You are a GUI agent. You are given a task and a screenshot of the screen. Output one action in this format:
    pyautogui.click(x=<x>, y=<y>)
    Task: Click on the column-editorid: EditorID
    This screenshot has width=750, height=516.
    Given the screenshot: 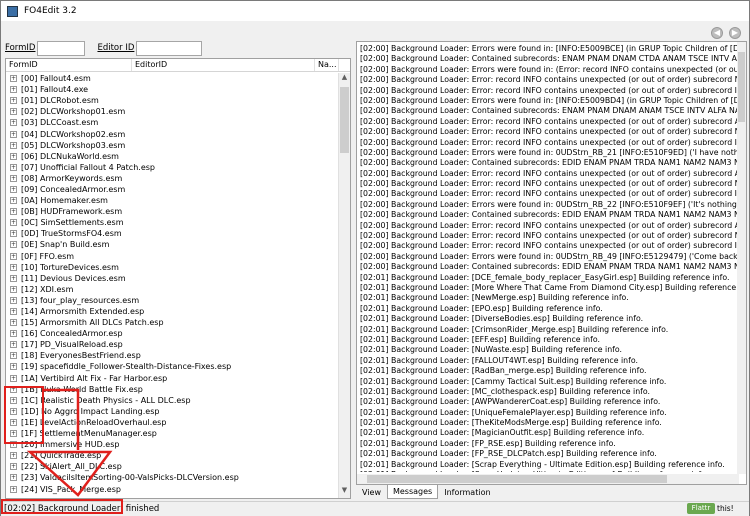 What is the action you would take?
    pyautogui.click(x=223, y=65)
    